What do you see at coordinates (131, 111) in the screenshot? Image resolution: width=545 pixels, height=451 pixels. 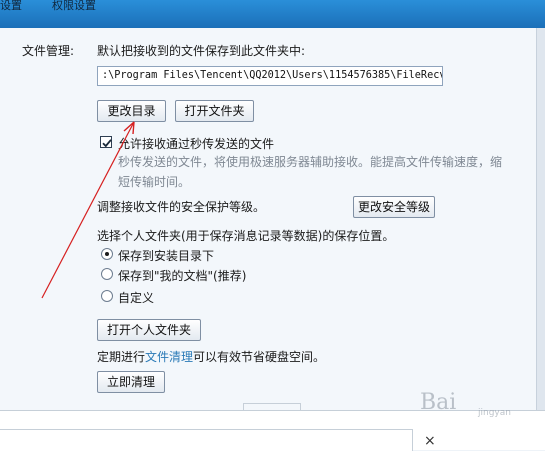 I see `change-directory-button: 更改目录` at bounding box center [131, 111].